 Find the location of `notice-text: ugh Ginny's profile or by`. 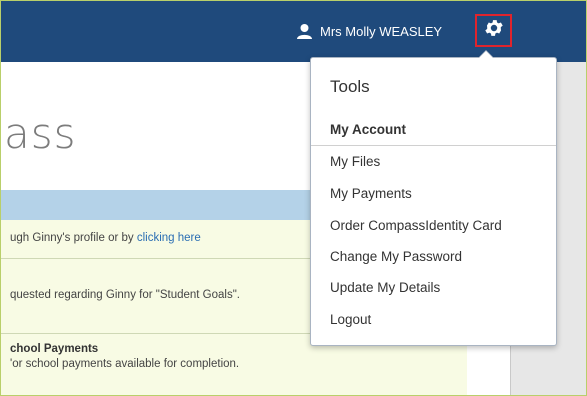

notice-text: ugh Ginny's profile or by is located at coordinates (73, 238).